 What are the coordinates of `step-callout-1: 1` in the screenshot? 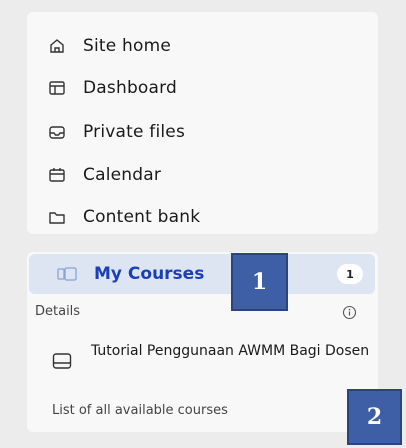 It's located at (259, 282).